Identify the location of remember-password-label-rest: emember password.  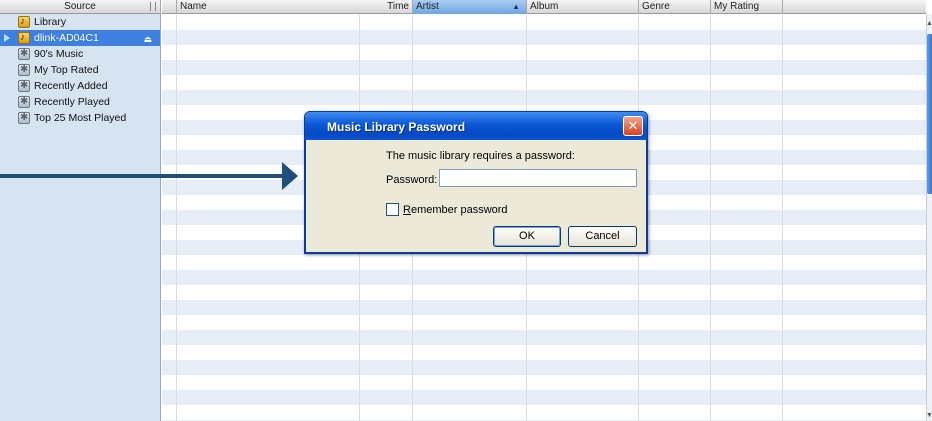
(459, 209).